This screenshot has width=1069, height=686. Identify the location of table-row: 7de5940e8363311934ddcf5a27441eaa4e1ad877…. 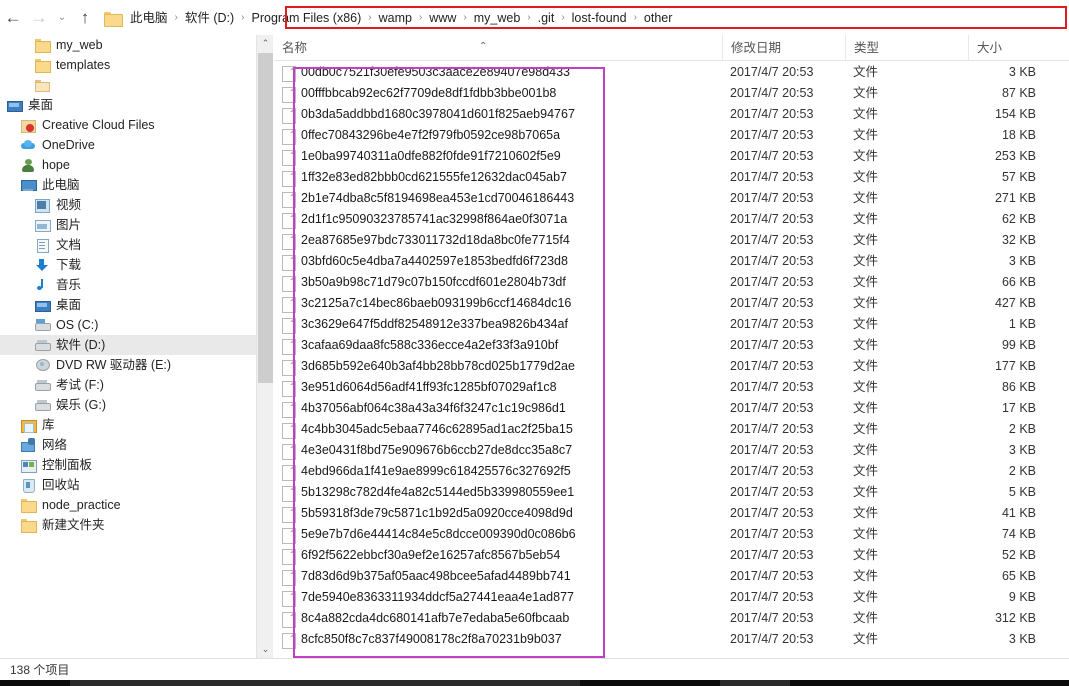
(671, 597).